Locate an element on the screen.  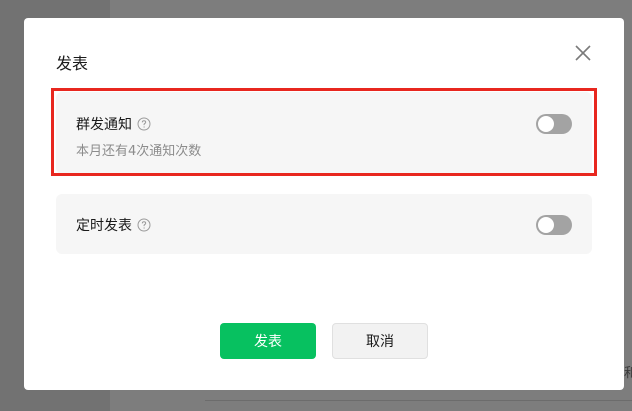
background-divider is located at coordinates (418, 400).